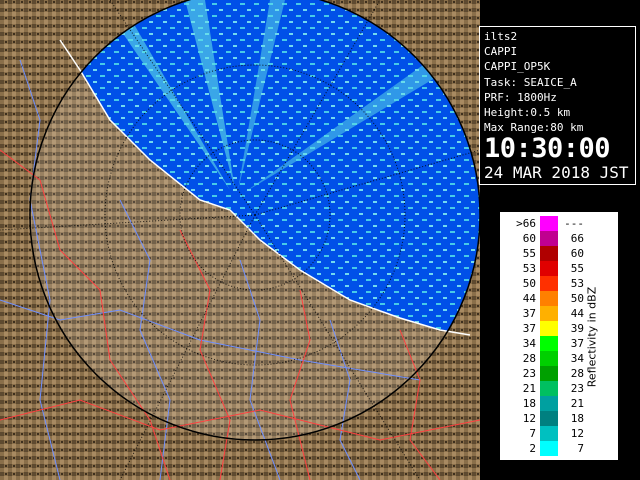 This screenshot has height=480, width=640. Describe the element at coordinates (577, 238) in the screenshot. I see `legend-high-value: 66` at that location.